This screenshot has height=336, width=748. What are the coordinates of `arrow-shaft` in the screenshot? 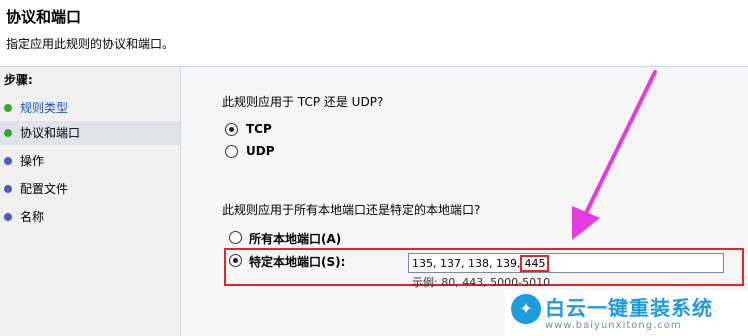 It's located at (620, 143).